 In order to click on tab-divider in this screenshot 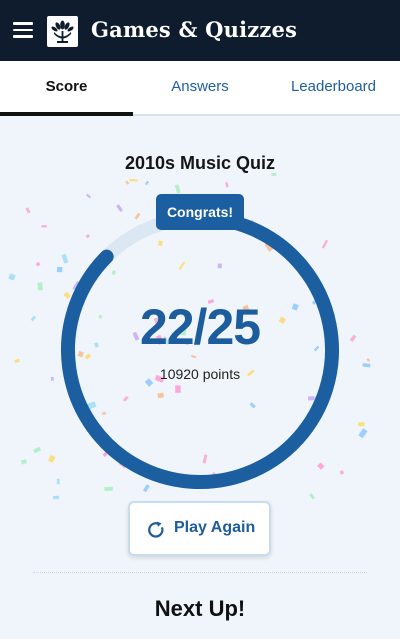, I will do `click(266, 115)`.